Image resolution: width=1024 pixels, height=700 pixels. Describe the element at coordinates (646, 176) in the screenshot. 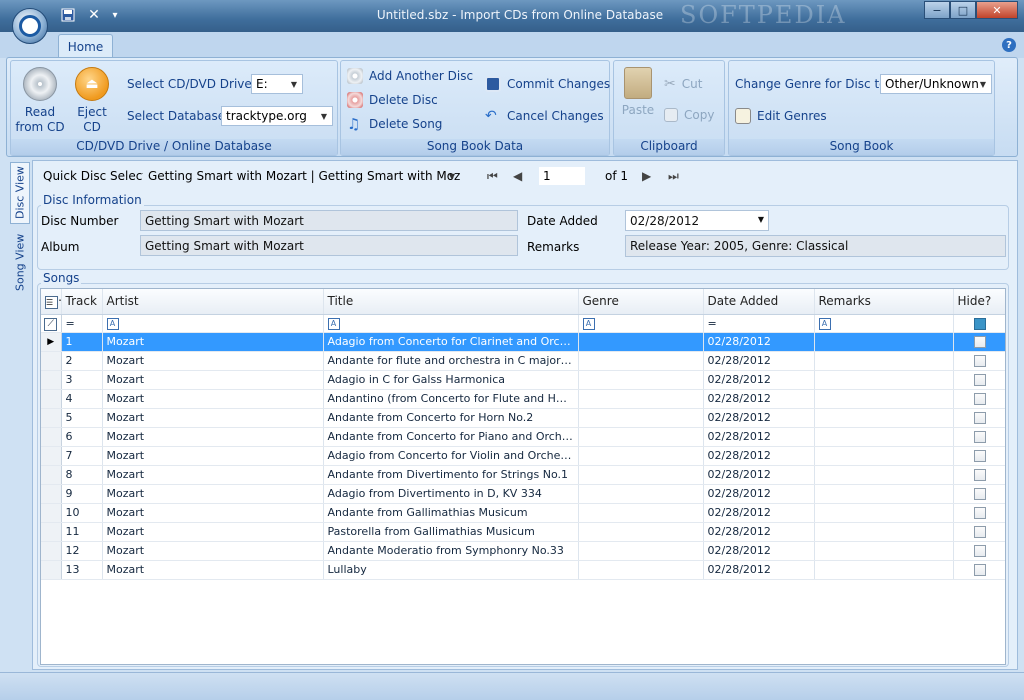

I see `next-record-icon: ▶` at that location.